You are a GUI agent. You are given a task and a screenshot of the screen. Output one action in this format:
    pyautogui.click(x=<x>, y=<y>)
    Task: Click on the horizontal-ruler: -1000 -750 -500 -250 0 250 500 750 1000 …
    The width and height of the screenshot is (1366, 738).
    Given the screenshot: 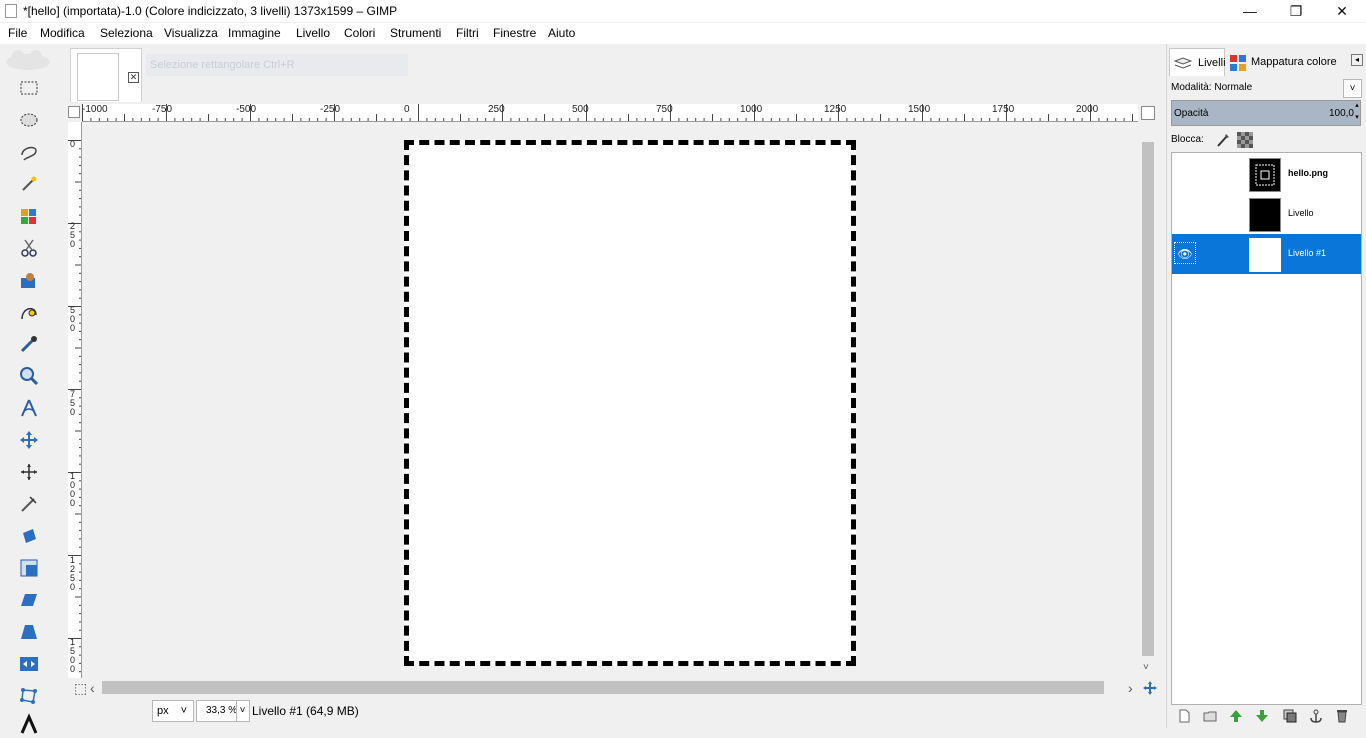 What is the action you would take?
    pyautogui.click(x=610, y=113)
    